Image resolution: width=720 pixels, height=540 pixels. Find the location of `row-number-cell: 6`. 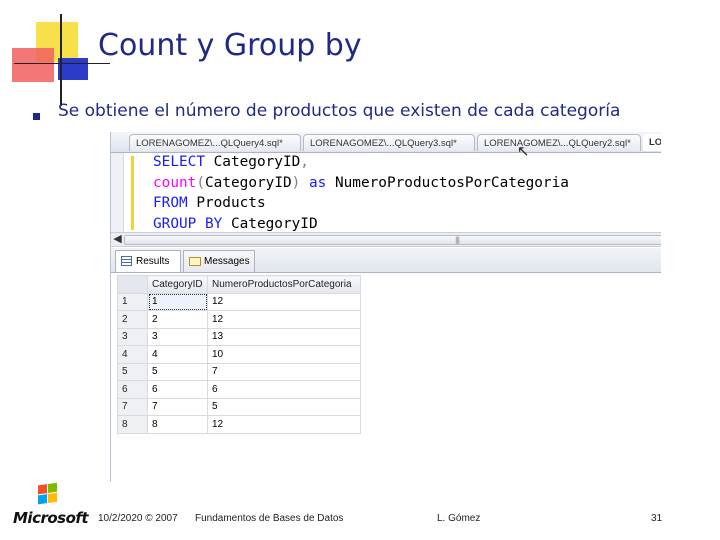

row-number-cell: 6 is located at coordinates (132, 389).